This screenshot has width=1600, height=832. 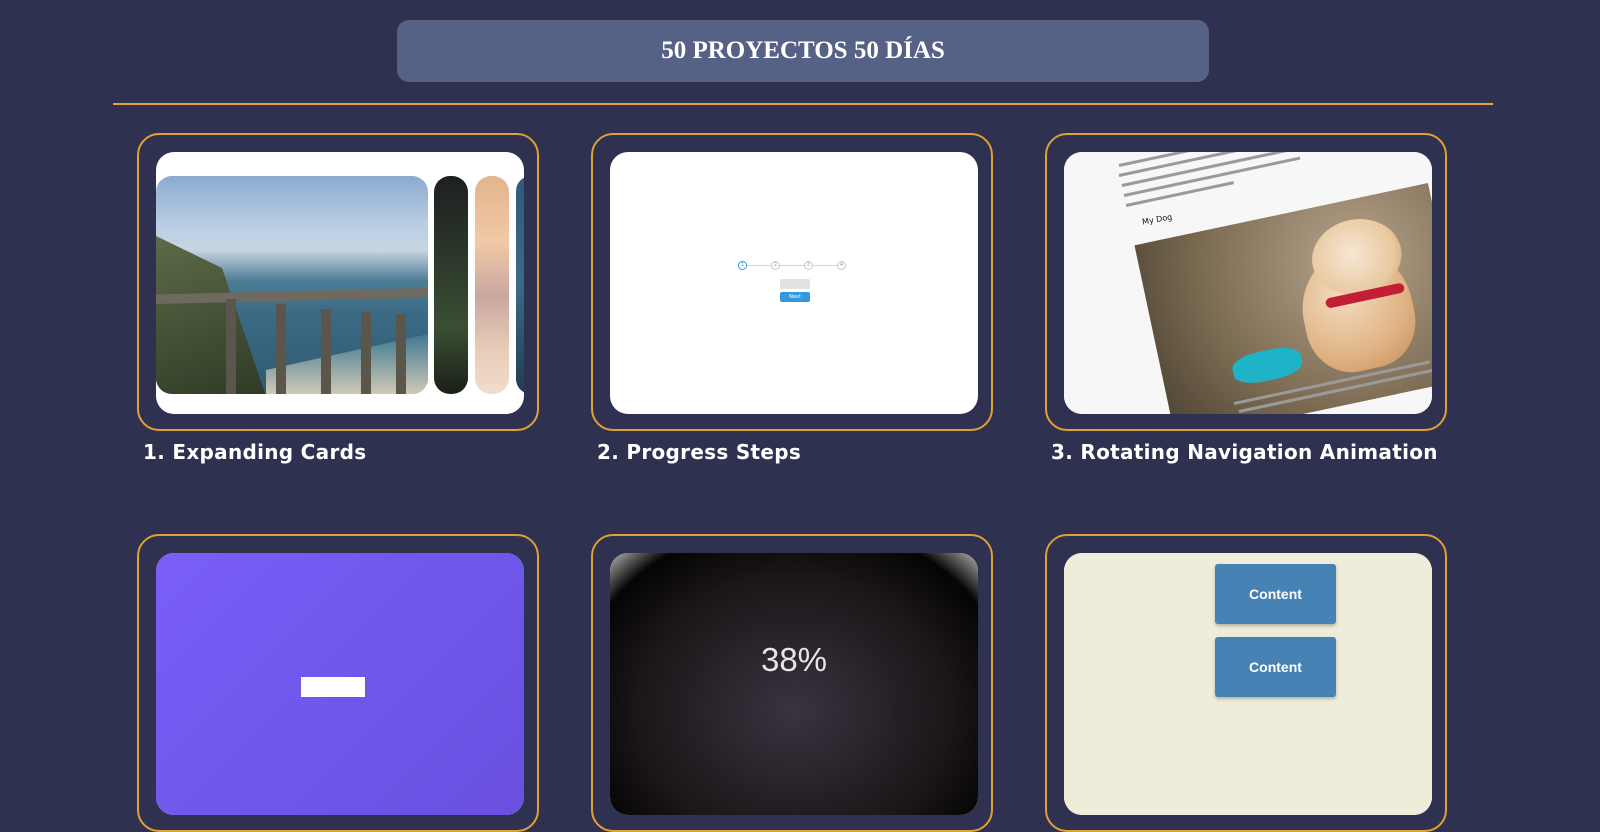 What do you see at coordinates (795, 297) in the screenshot?
I see `next-button-preview: Next` at bounding box center [795, 297].